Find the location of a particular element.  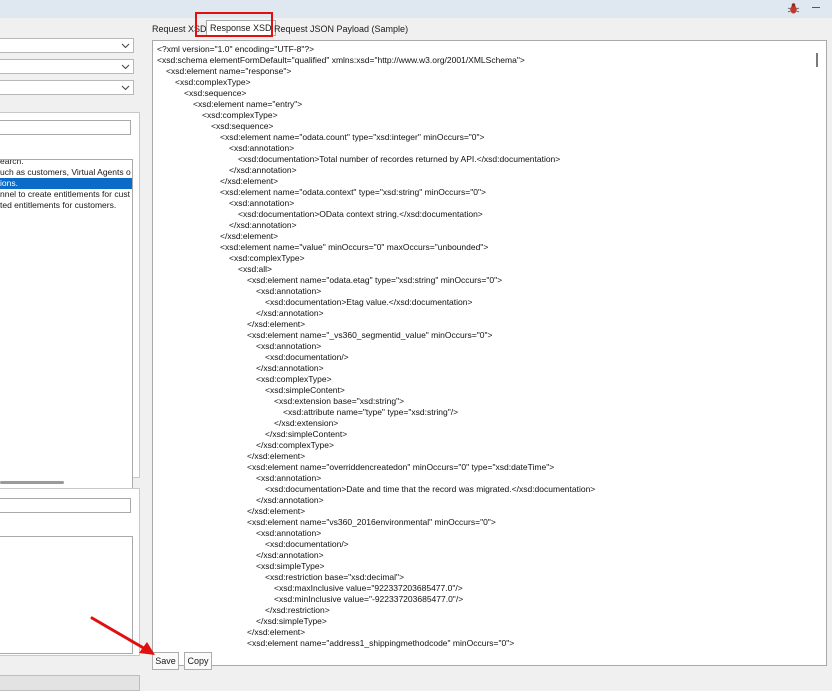

code-line: <xsd:simpleType> is located at coordinates (290, 566).